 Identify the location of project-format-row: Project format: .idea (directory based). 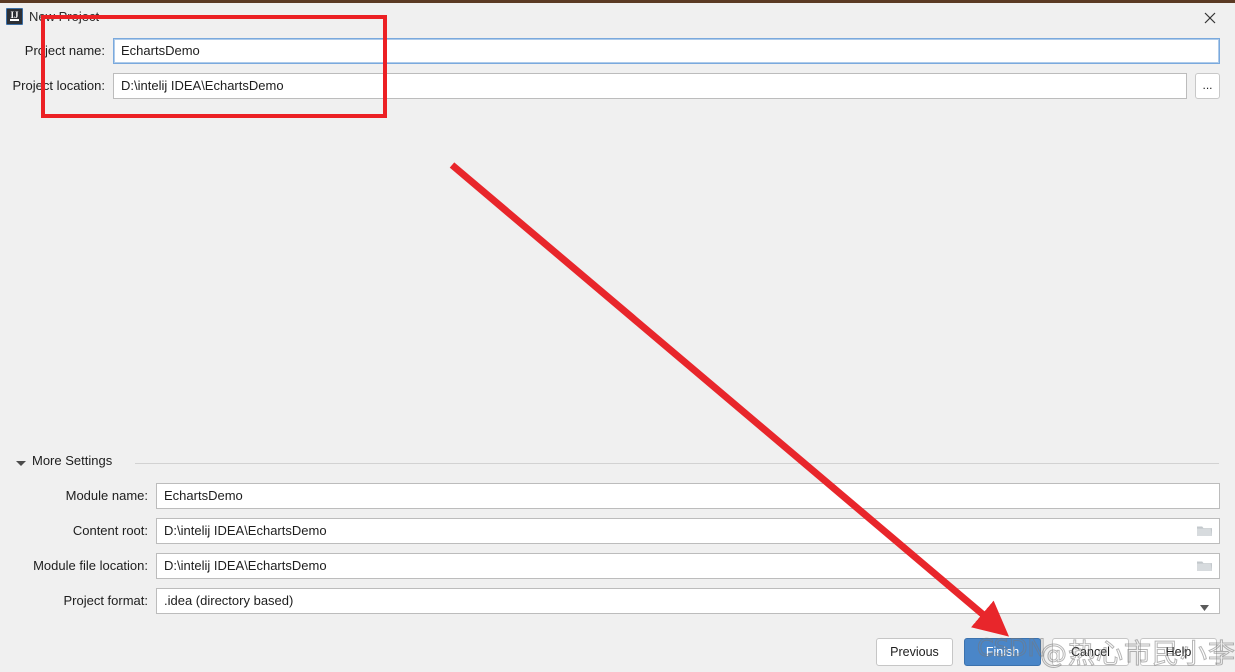
(617, 601).